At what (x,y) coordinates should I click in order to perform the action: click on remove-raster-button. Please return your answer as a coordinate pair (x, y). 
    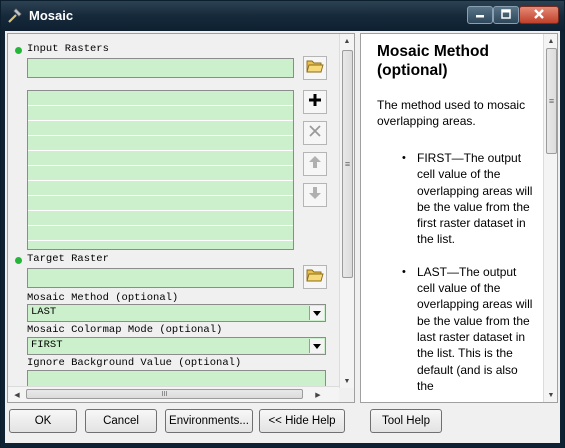
    Looking at the image, I should click on (315, 133).